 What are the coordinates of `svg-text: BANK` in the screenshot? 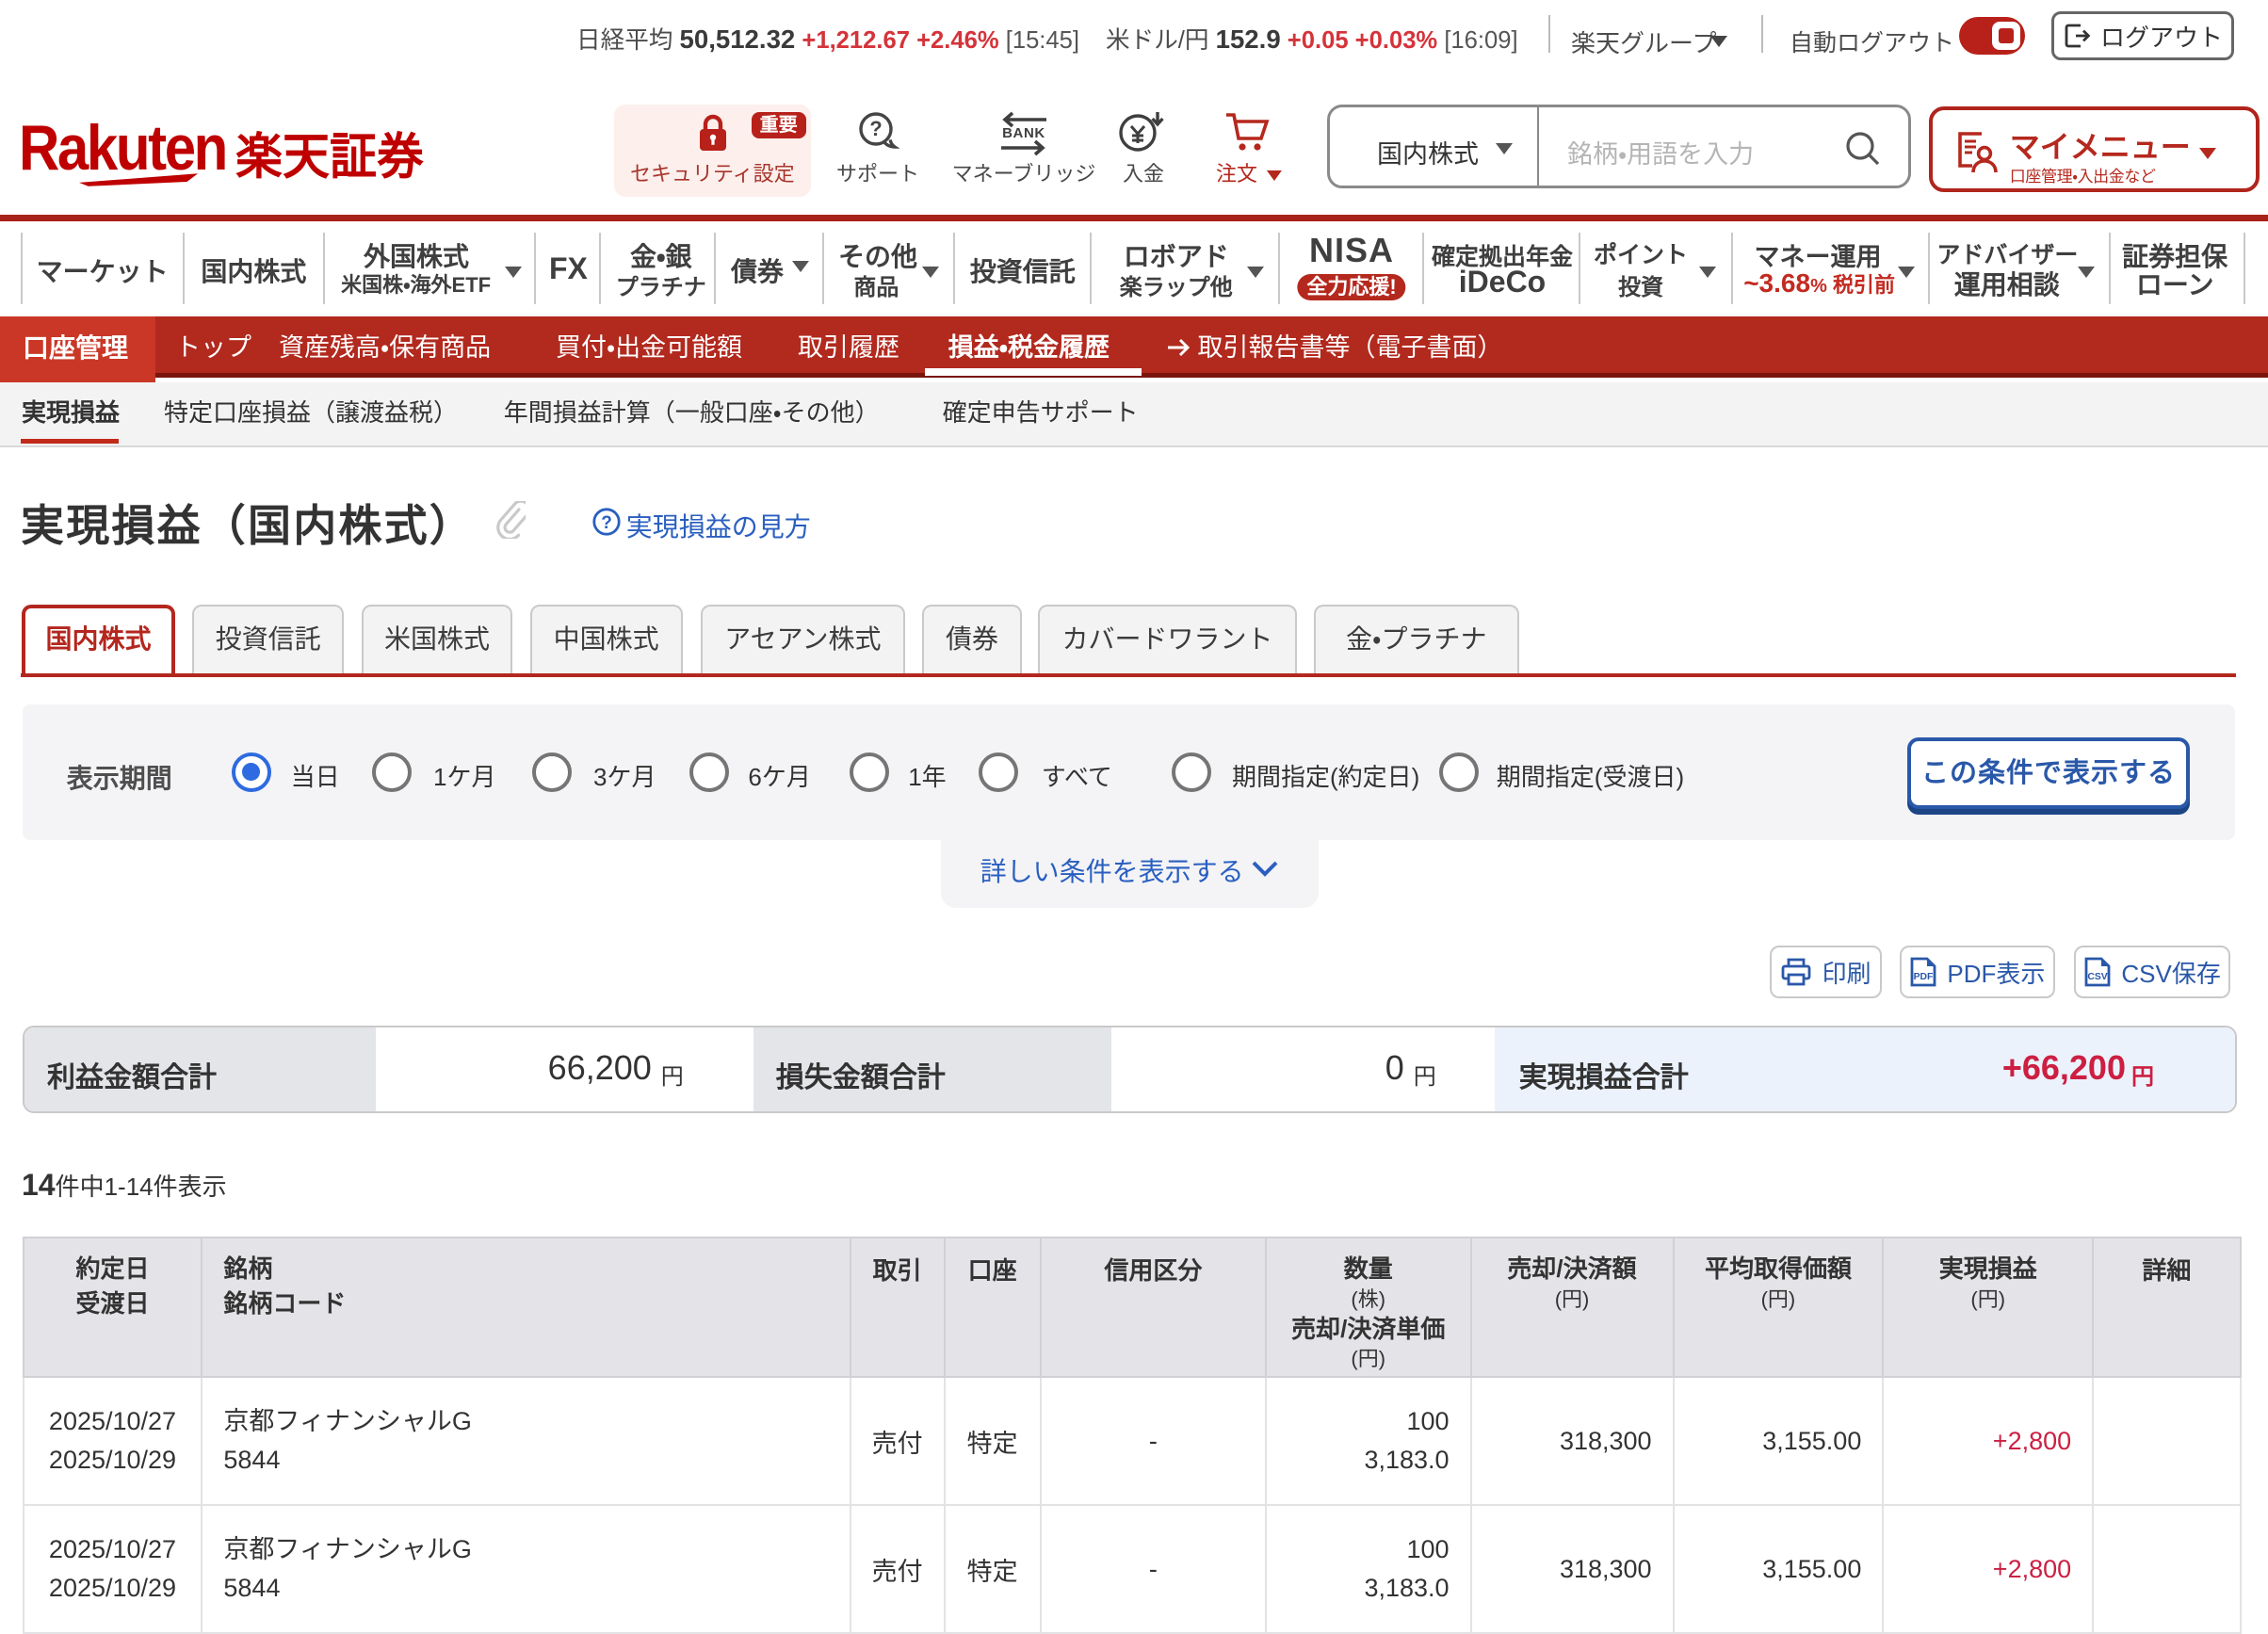 It's located at (1023, 133).